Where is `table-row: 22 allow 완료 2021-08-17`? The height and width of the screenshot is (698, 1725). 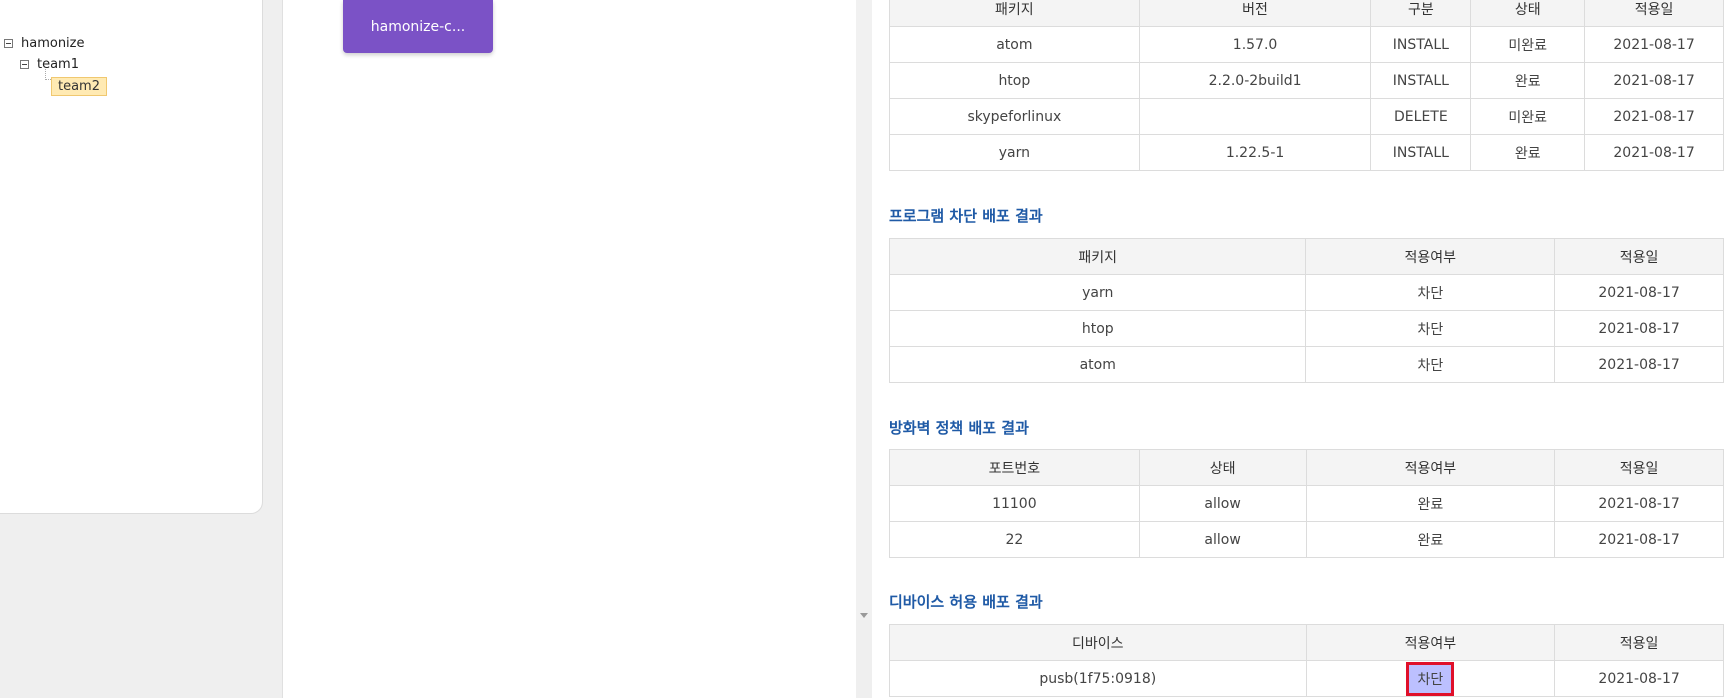 table-row: 22 allow 완료 2021-08-17 is located at coordinates (1306, 539).